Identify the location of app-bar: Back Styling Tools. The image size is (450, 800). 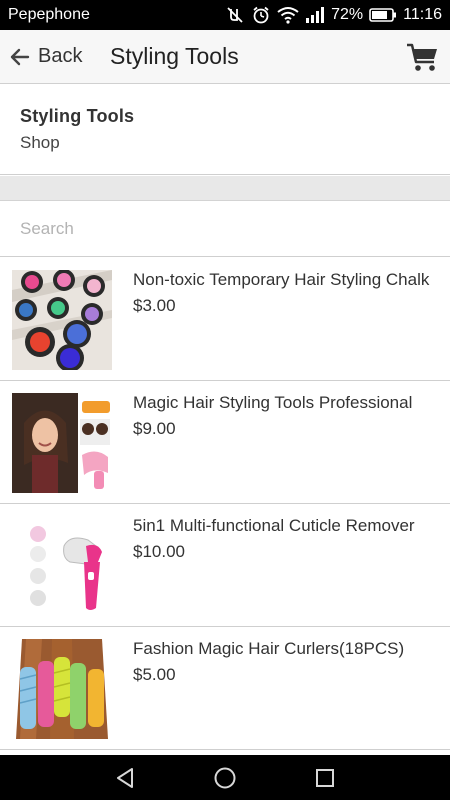
(225, 57).